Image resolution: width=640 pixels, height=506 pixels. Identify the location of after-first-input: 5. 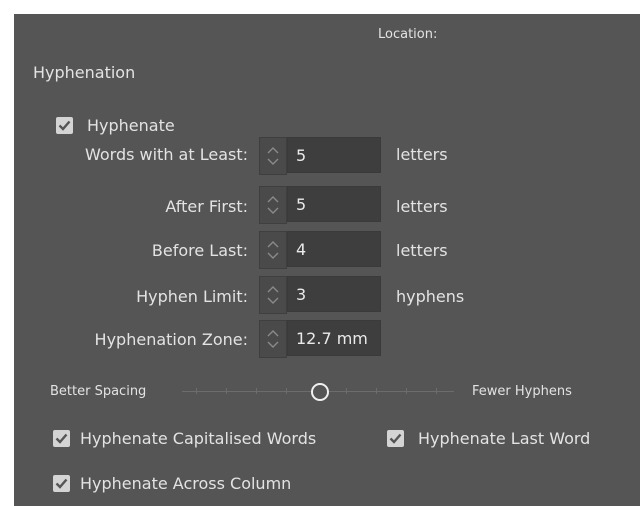
(334, 204).